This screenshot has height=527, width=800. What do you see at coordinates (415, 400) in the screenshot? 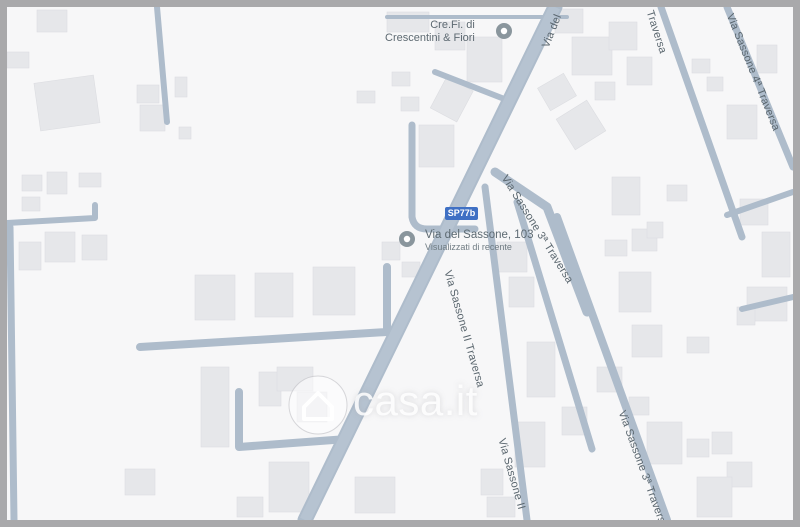
I see `watermark-text: casa.it` at bounding box center [415, 400].